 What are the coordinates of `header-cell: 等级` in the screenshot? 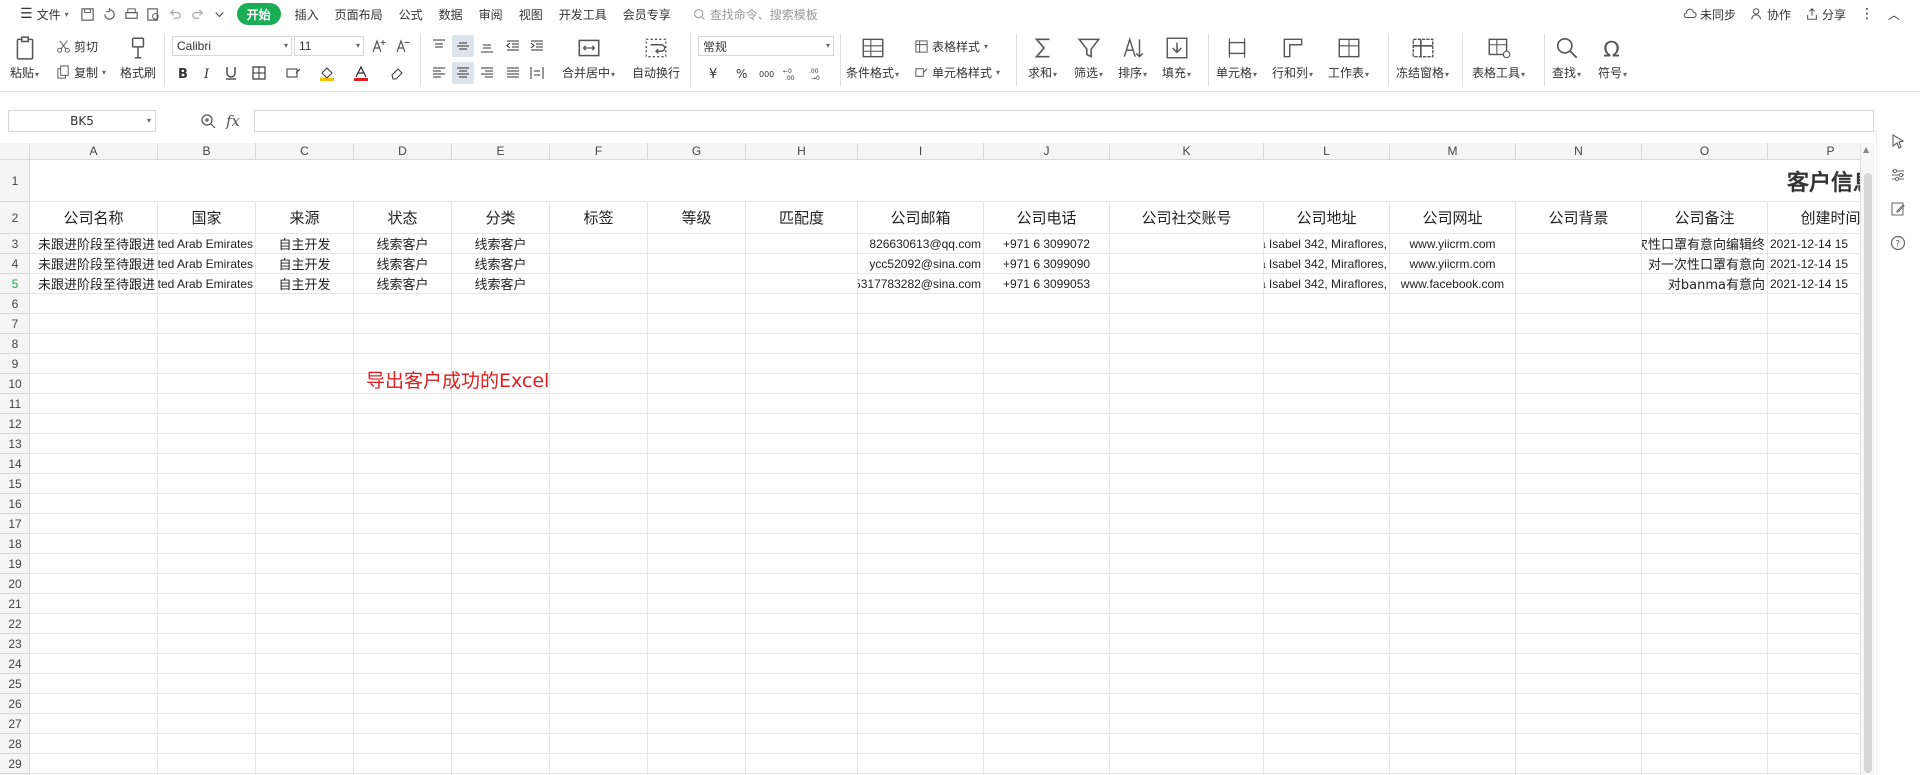 It's located at (696, 217).